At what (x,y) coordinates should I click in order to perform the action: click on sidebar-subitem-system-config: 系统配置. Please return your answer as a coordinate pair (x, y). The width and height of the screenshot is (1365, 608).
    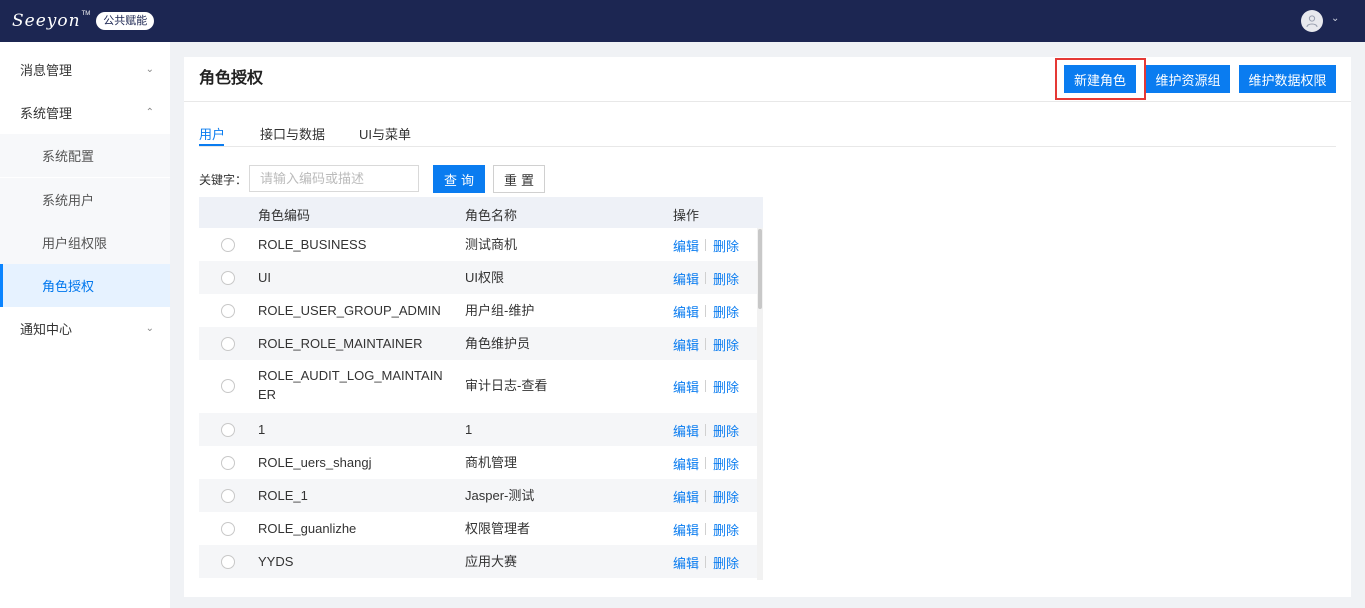
    Looking at the image, I should click on (85, 155).